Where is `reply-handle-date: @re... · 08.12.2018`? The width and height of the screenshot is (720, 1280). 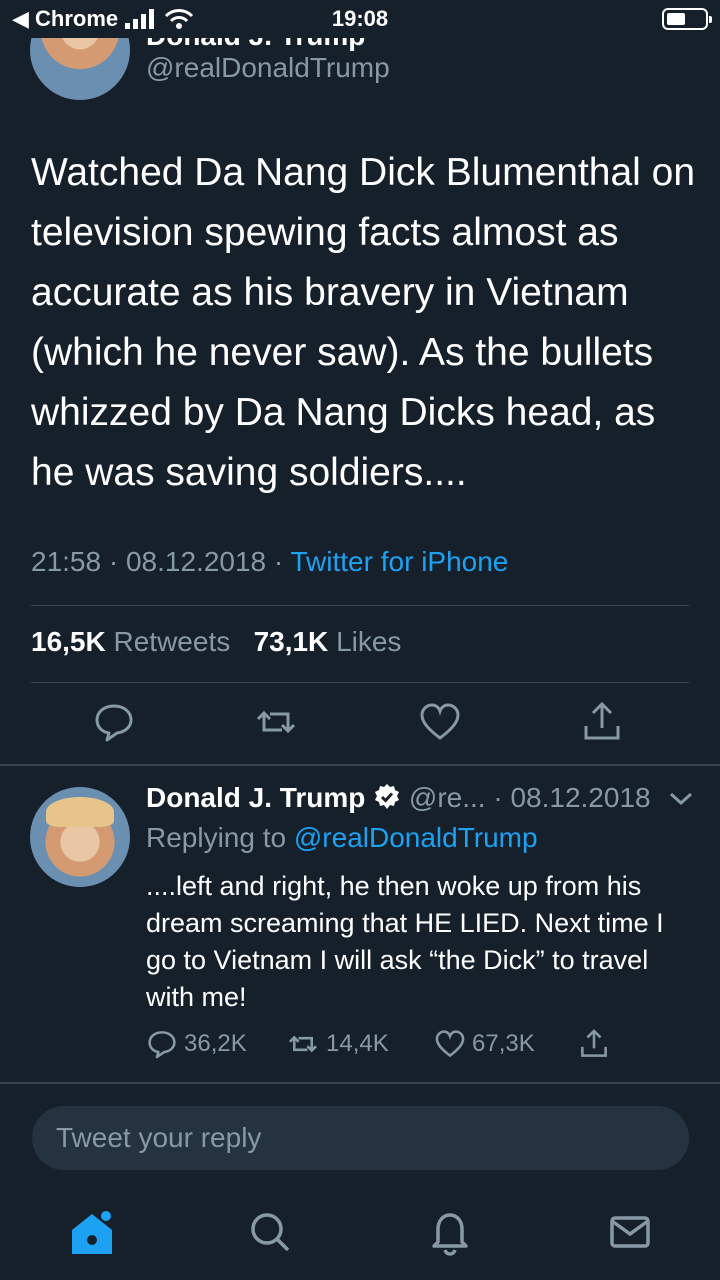 reply-handle-date: @re... · 08.12.2018 is located at coordinates (529, 797).